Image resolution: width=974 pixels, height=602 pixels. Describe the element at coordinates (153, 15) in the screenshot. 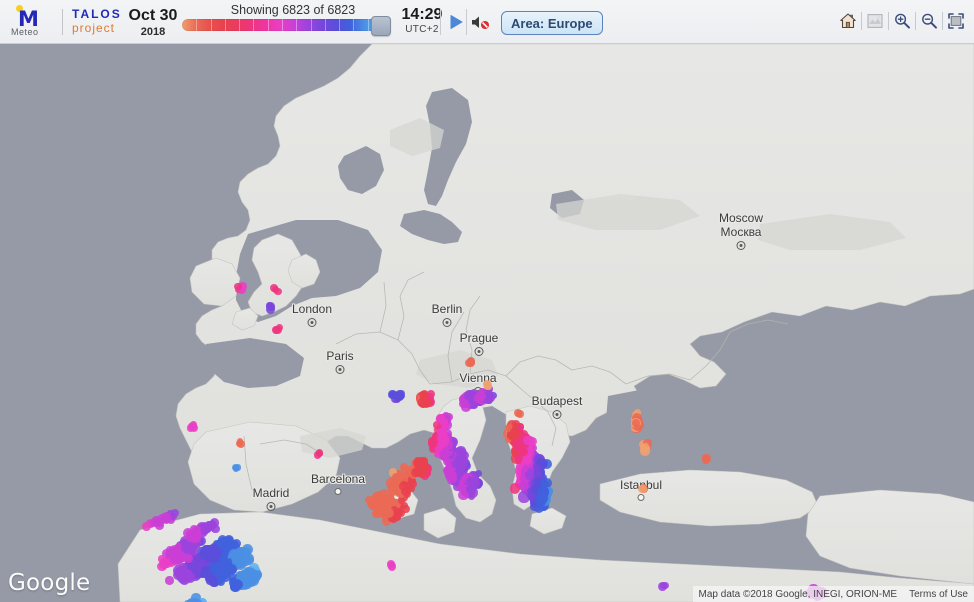

I see `date-month-day: Oct 30` at that location.